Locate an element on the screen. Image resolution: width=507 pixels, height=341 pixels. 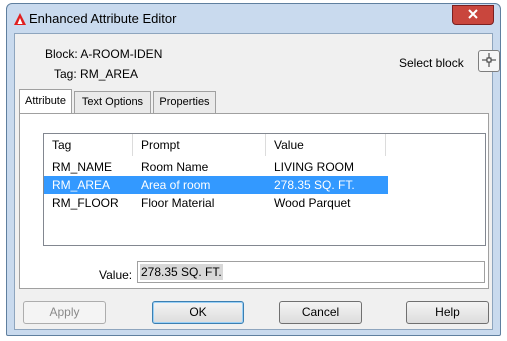
block-name: A-ROOM-IDEN is located at coordinates (121, 54).